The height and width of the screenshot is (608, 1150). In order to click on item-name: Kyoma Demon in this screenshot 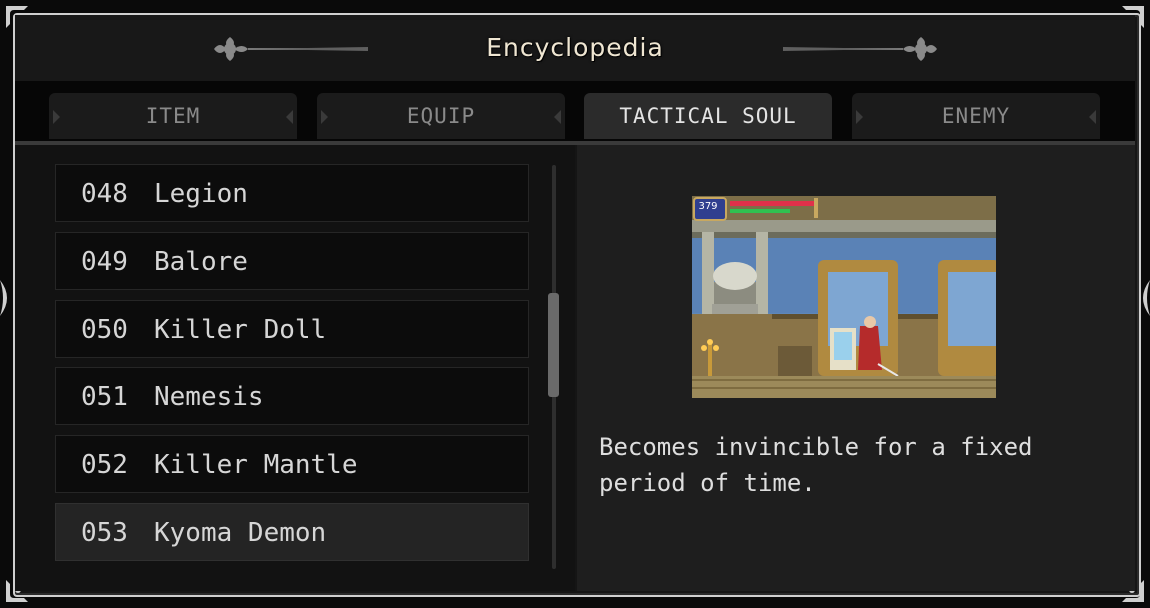, I will do `click(240, 533)`.